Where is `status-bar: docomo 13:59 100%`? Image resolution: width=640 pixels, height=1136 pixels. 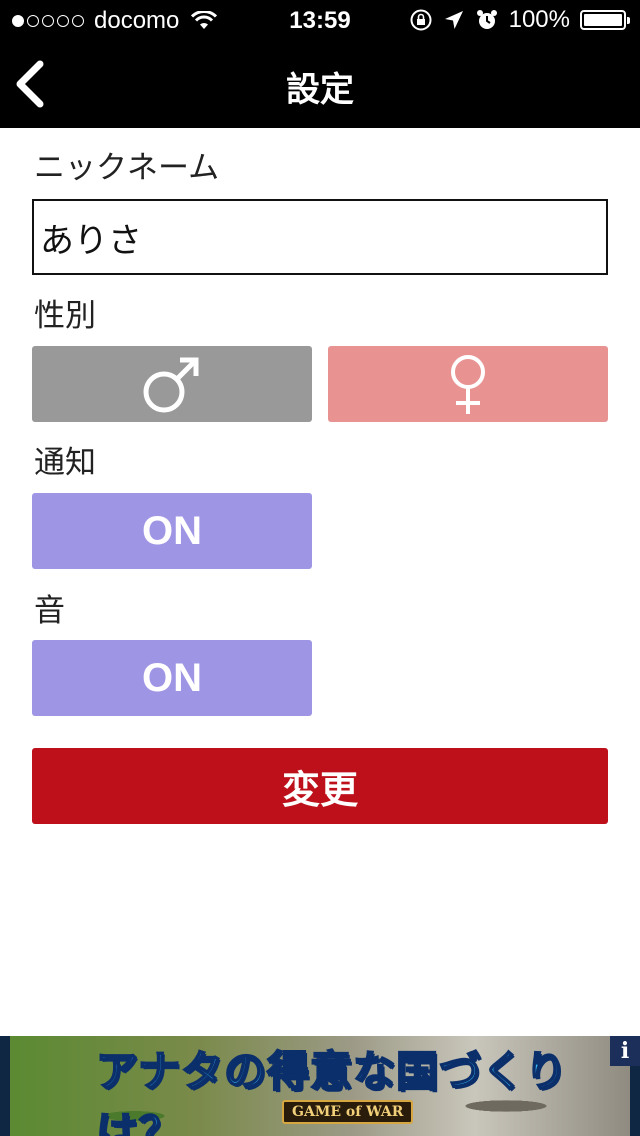
status-bar: docomo 13:59 100% is located at coordinates (320, 20).